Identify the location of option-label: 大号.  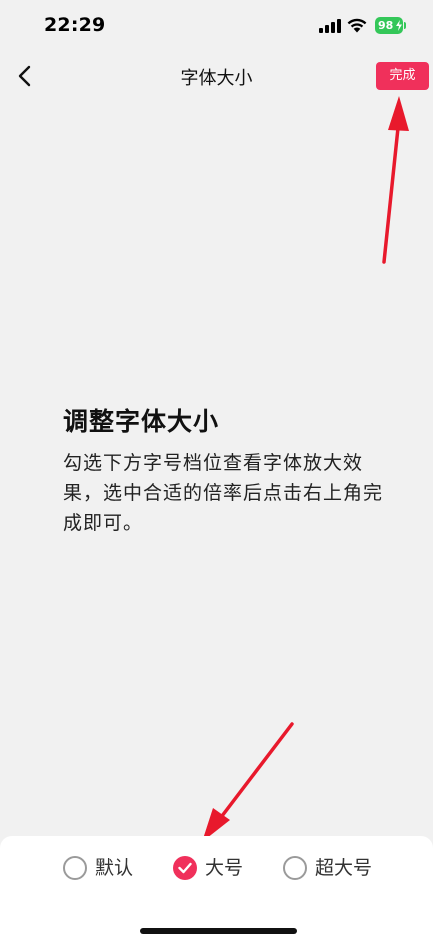
(224, 868).